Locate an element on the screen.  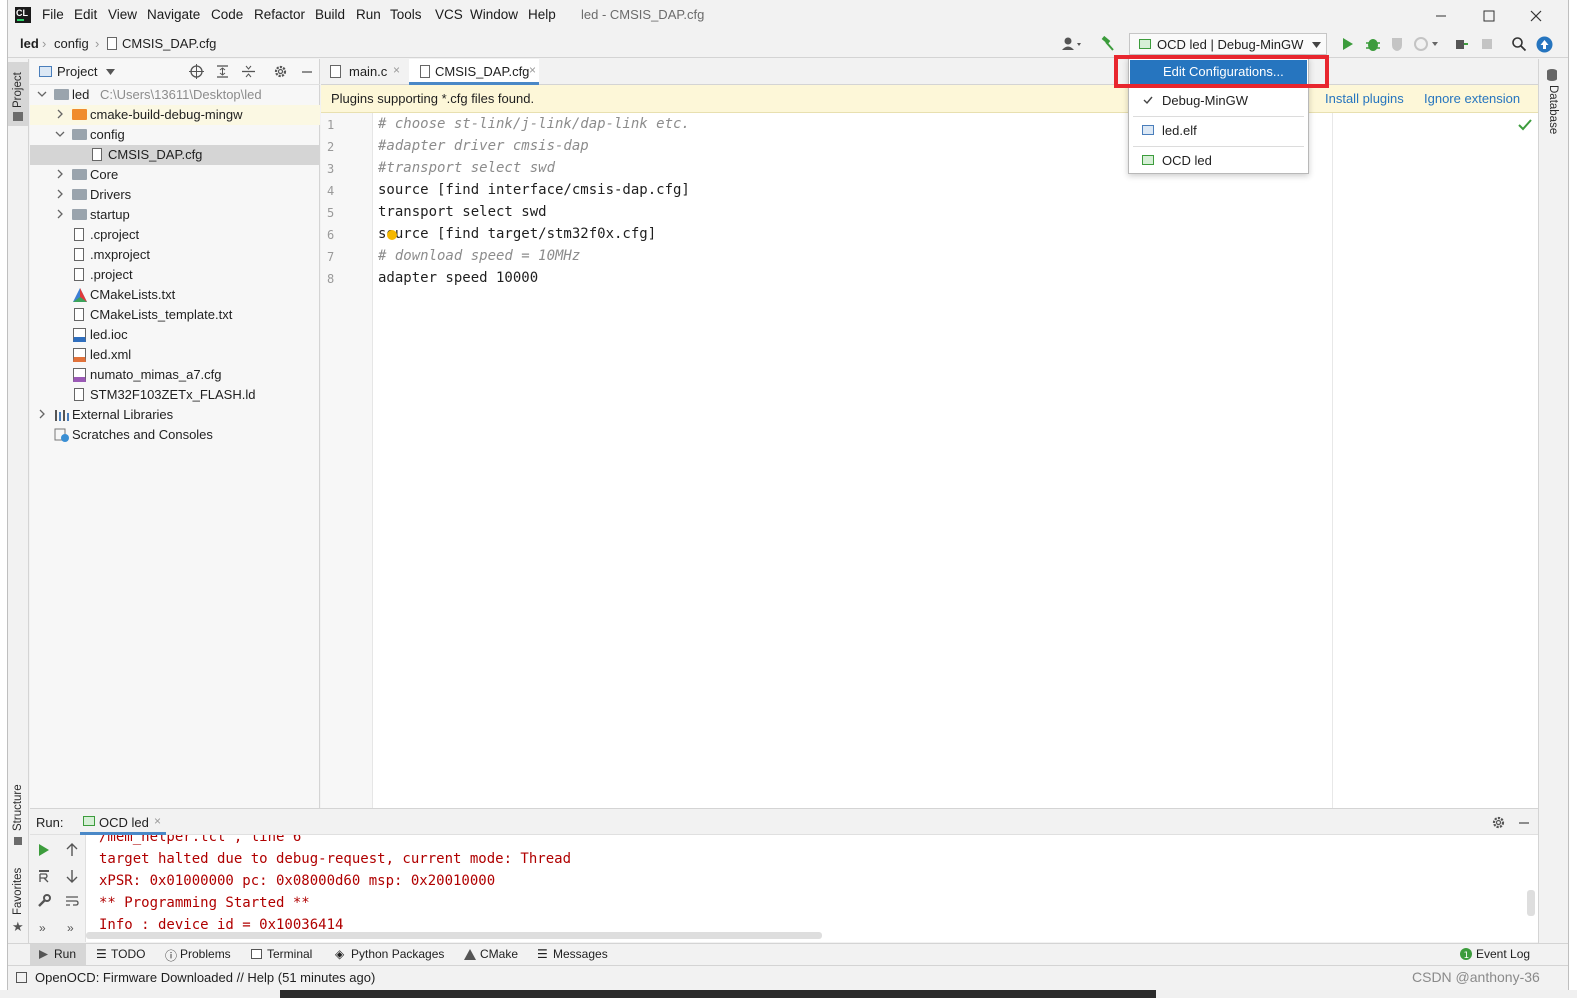
close-icon is located at coordinates (1536, 16).